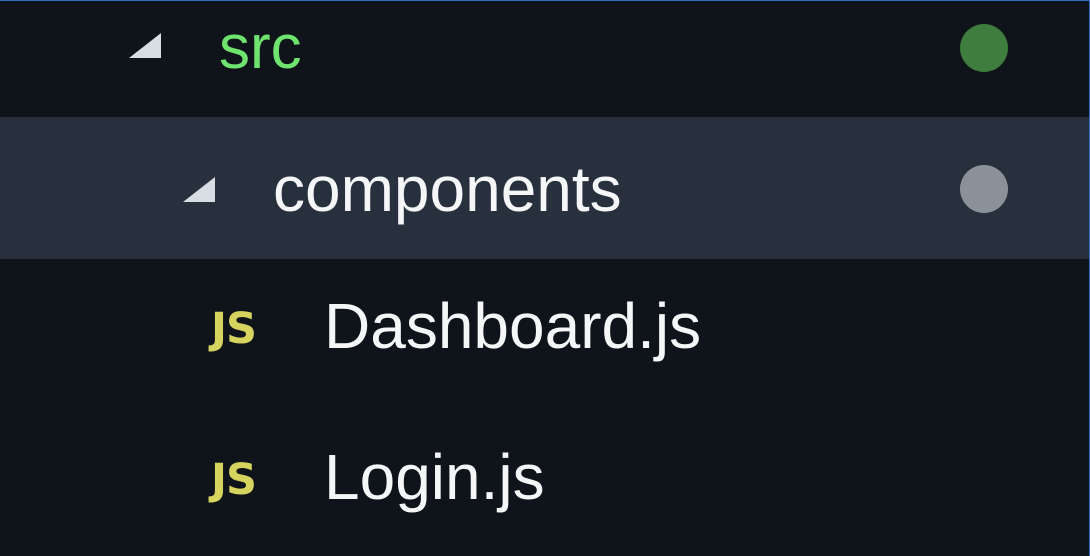  Describe the element at coordinates (260, 47) in the screenshot. I see `folder-label-src: src` at that location.